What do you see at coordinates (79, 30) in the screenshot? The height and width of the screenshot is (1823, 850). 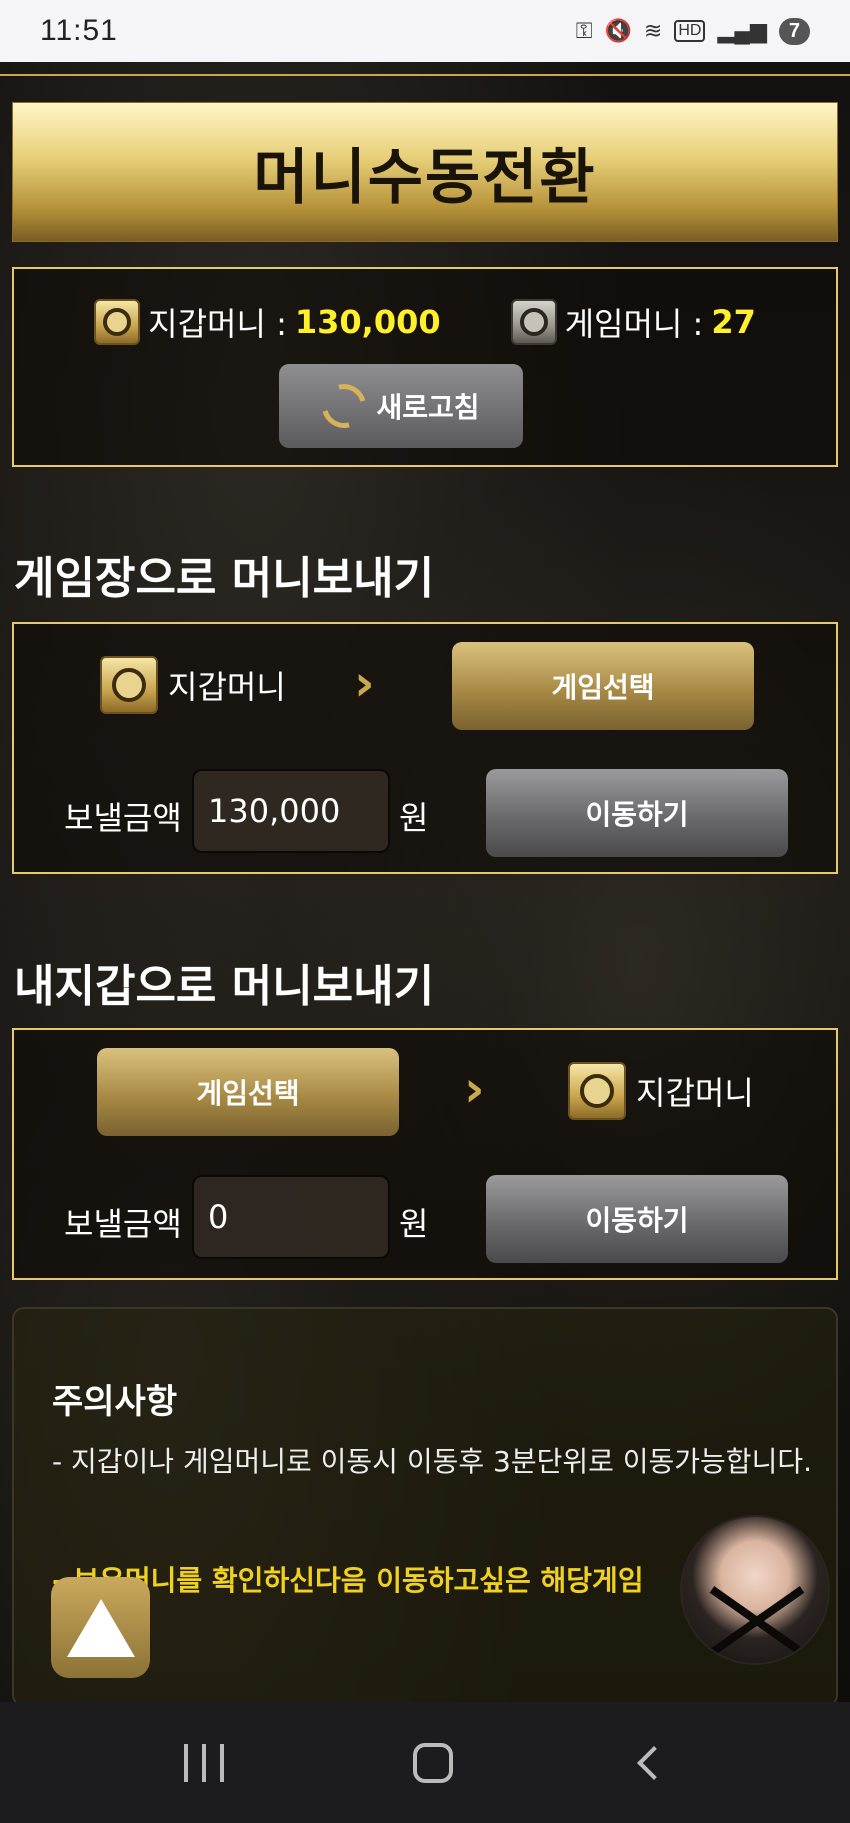 I see `status-time: 11:51` at bounding box center [79, 30].